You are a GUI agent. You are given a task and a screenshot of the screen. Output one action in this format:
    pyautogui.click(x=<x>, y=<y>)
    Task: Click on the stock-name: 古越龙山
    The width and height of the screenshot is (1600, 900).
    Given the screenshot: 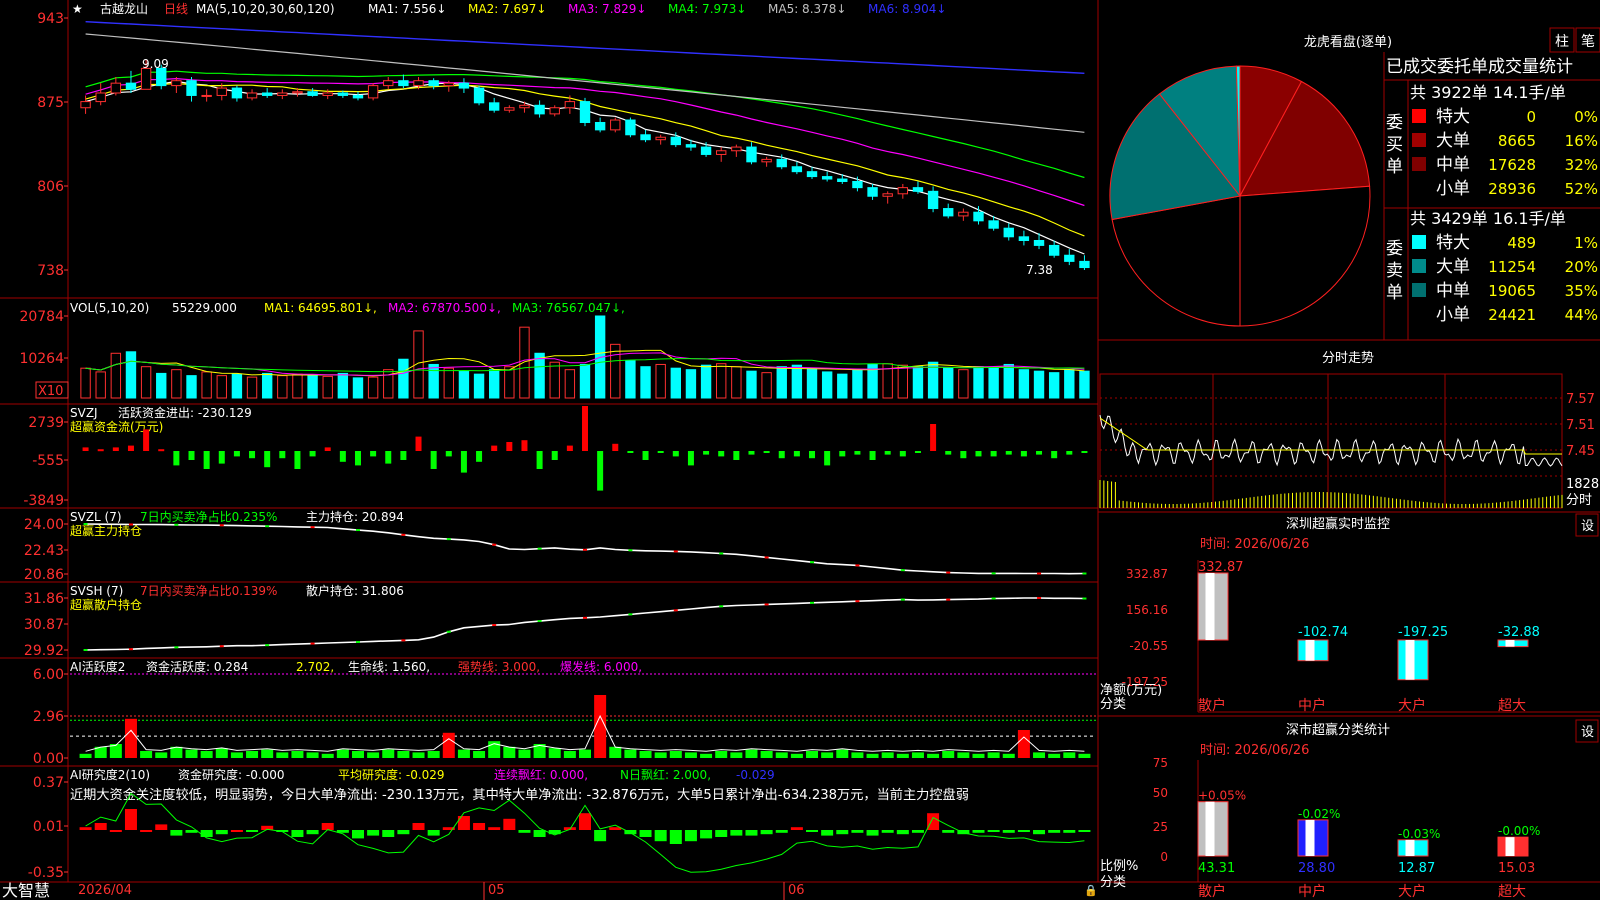 What is the action you would take?
    pyautogui.click(x=124, y=8)
    